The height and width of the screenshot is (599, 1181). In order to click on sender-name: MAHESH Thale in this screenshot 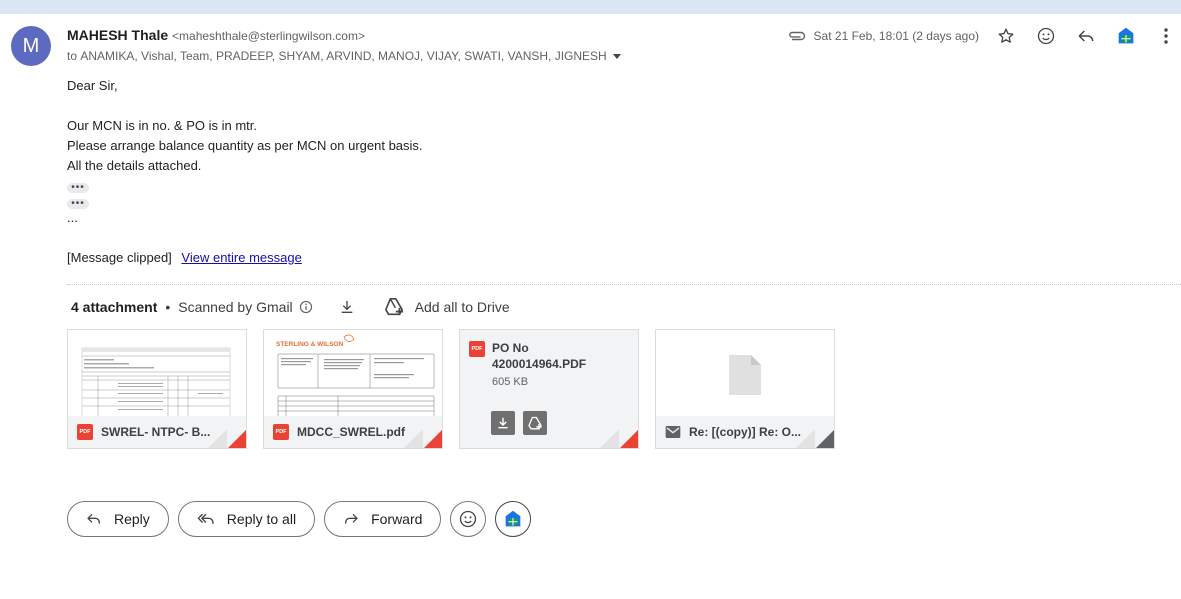, I will do `click(117, 35)`.